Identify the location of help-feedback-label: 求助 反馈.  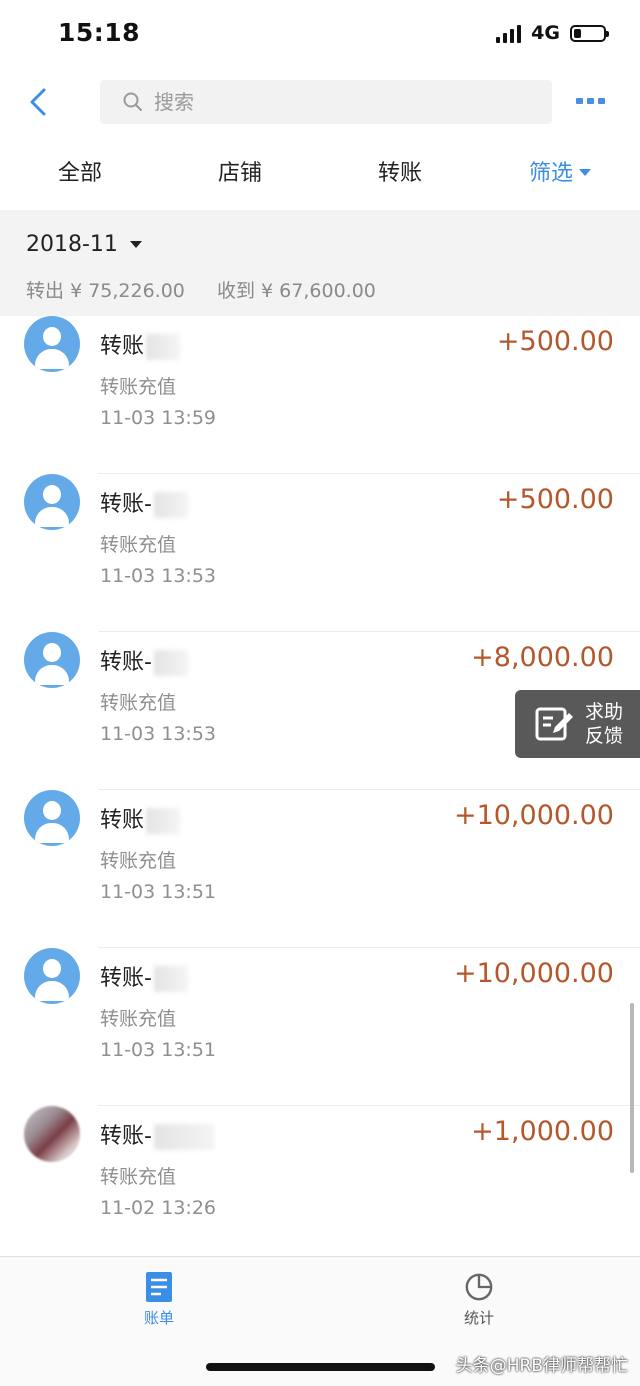
(604, 724).